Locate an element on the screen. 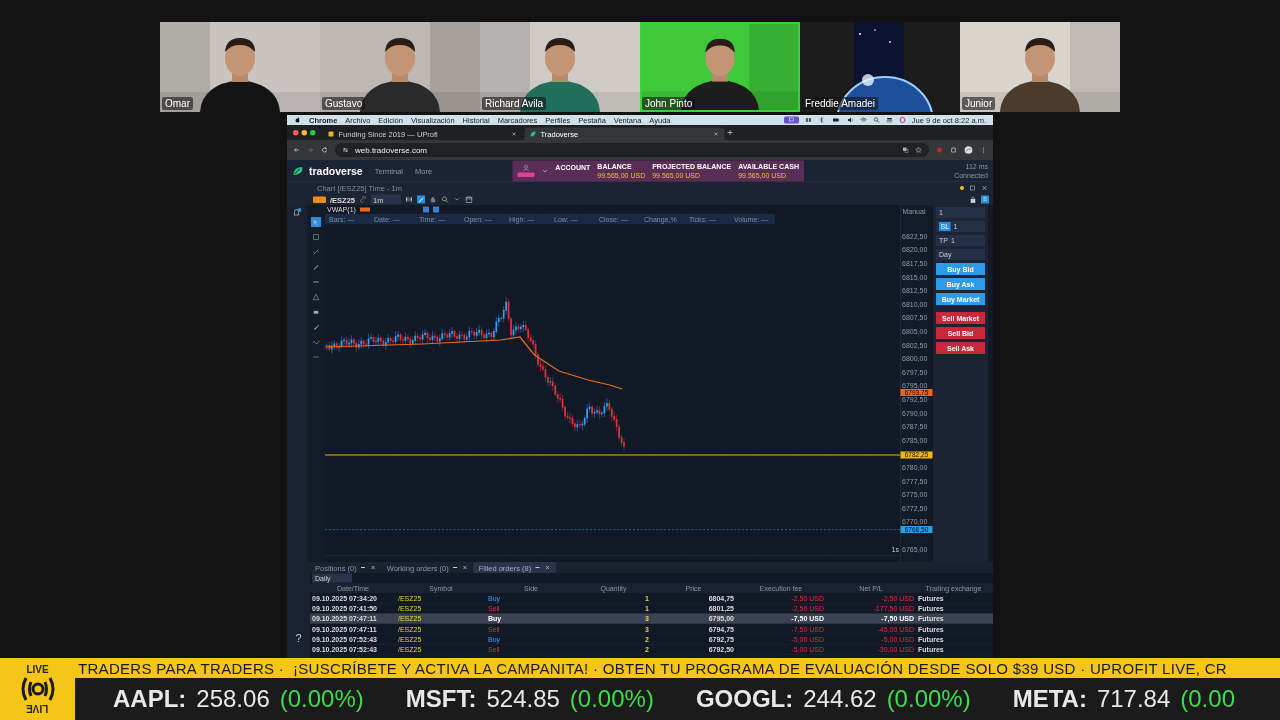  url-text: web.tradoverse.com is located at coordinates (391, 150).